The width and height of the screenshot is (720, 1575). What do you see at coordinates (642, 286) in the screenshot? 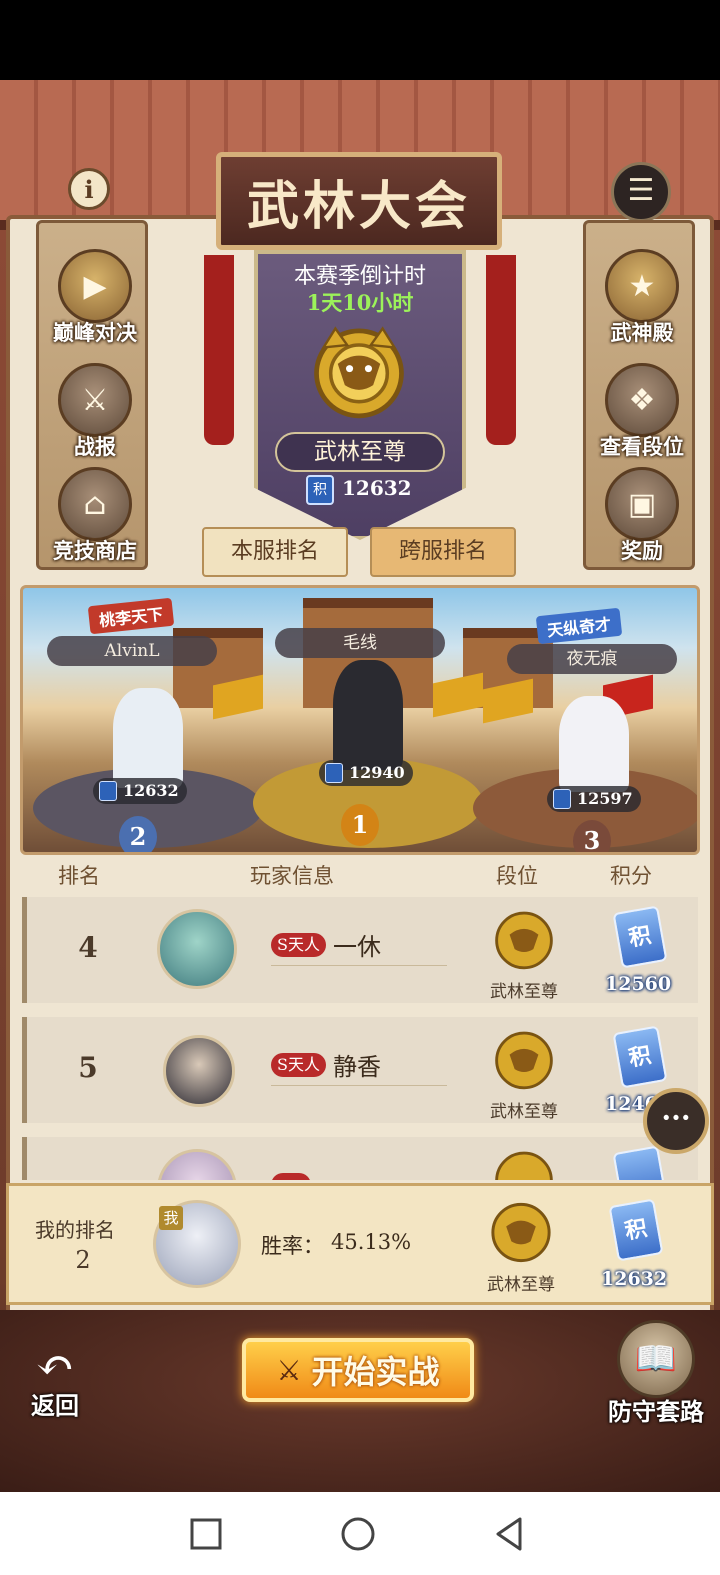
I see `temple-icon: ★` at bounding box center [642, 286].